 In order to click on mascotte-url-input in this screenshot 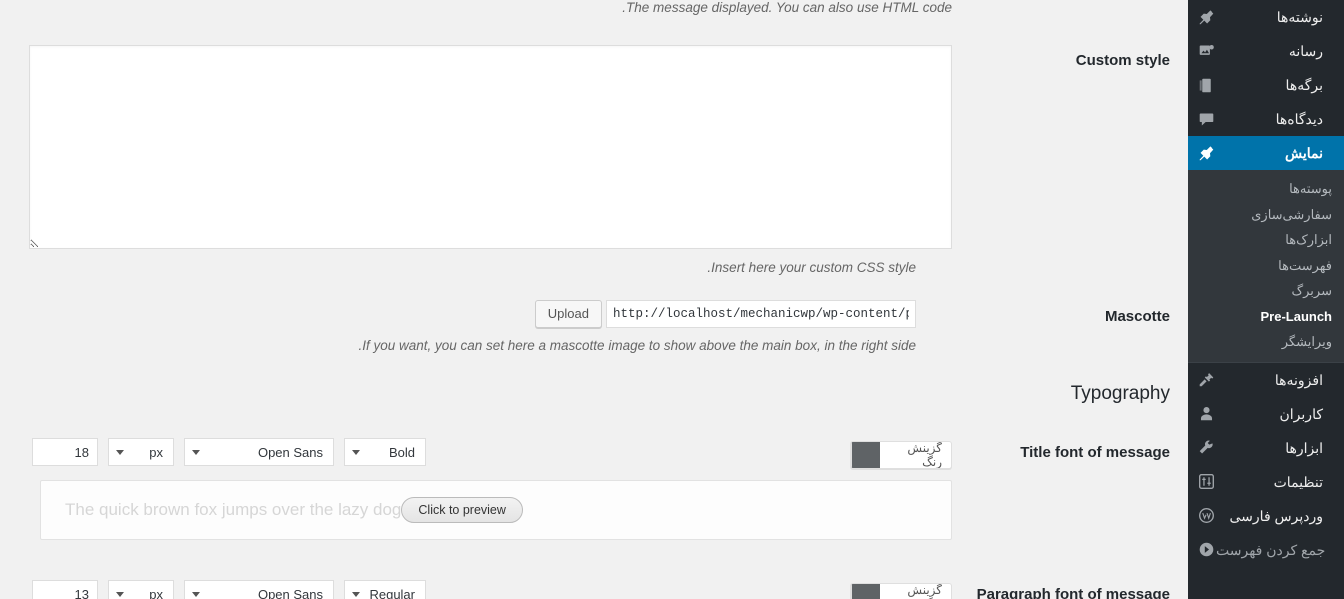, I will do `click(761, 314)`.